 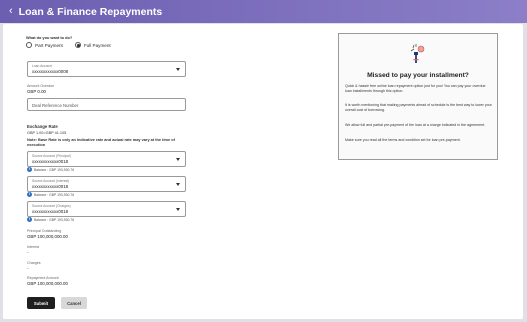 I want to click on source-principal-balance: i Balance : GBP 193,930.76, so click(x=50, y=169).